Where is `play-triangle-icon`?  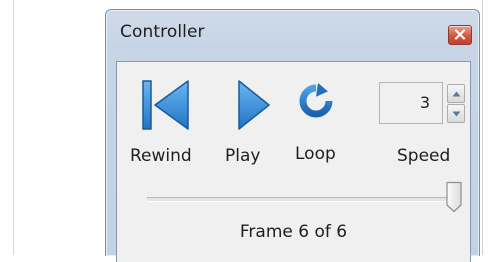
play-triangle-icon is located at coordinates (254, 105).